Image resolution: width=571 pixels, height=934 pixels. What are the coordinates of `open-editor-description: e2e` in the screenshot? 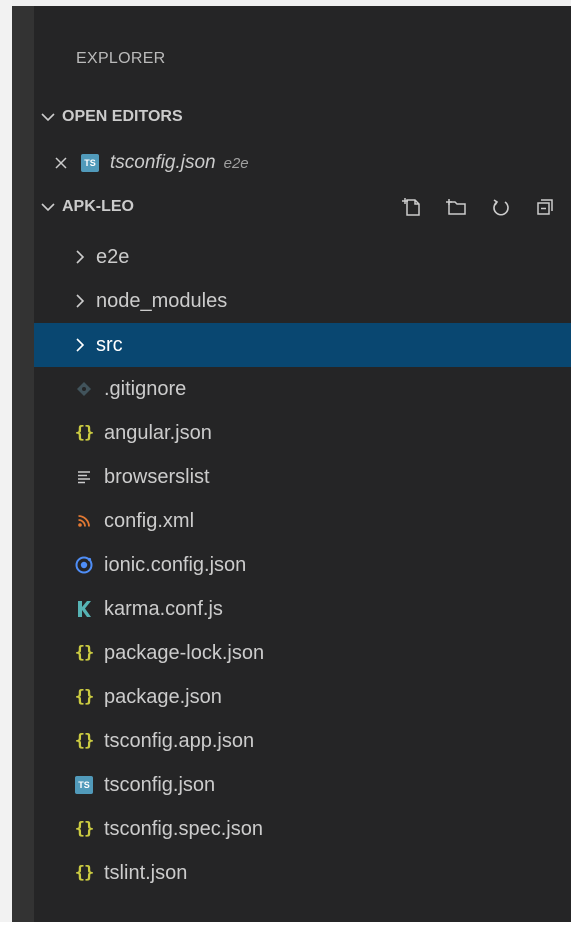 It's located at (236, 163).